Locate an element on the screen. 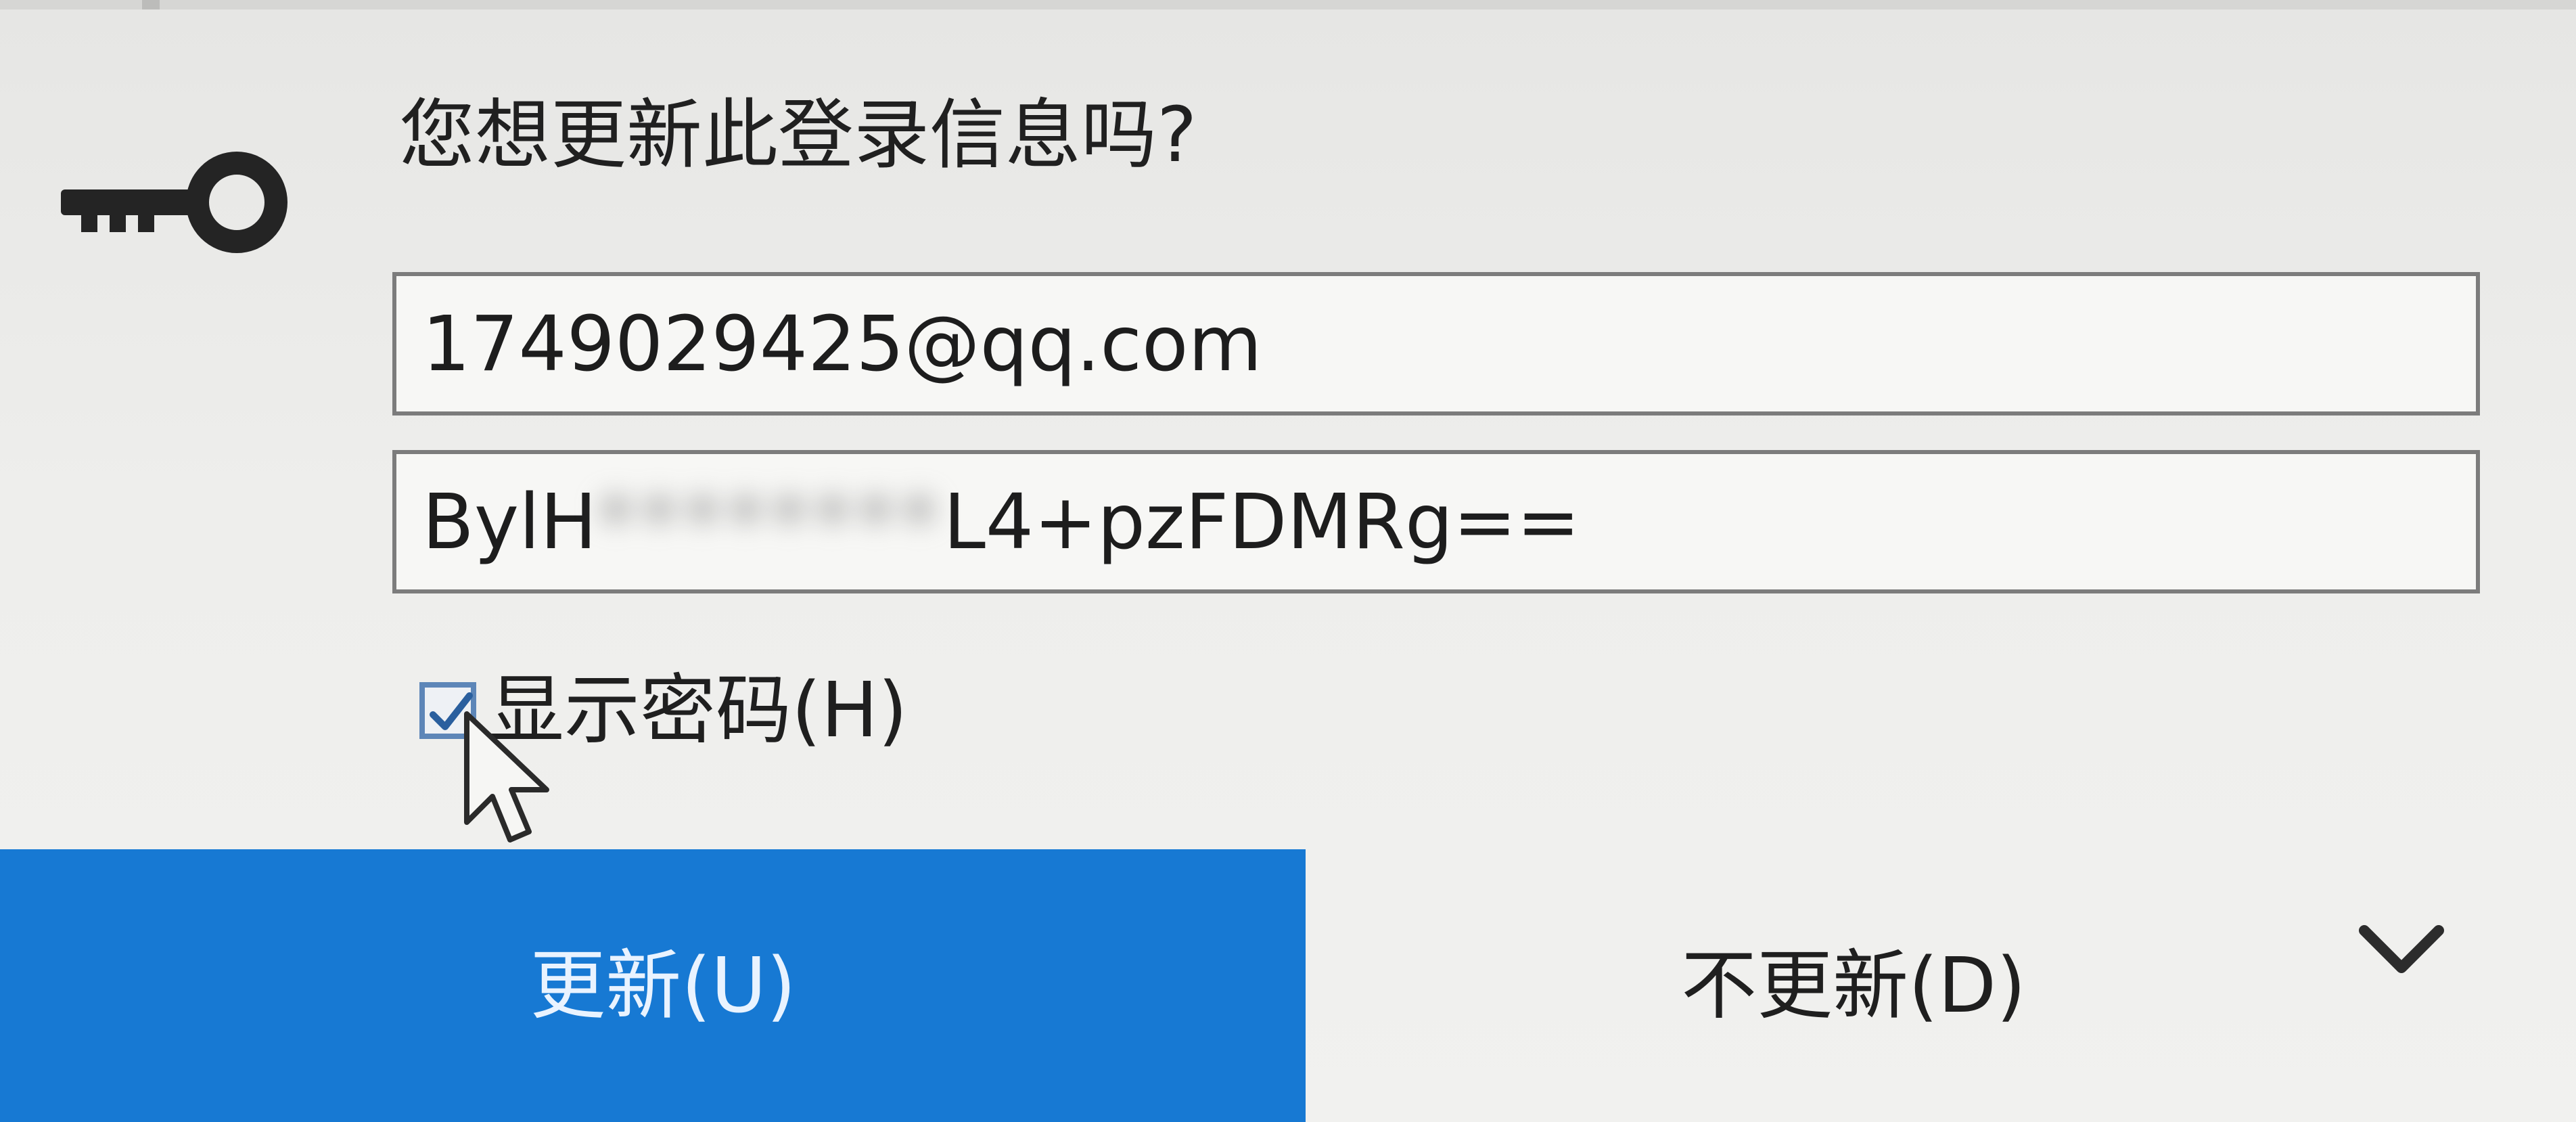 This screenshot has height=1122, width=2576. no-update-button: 不更新(D) is located at coordinates (1833, 985).